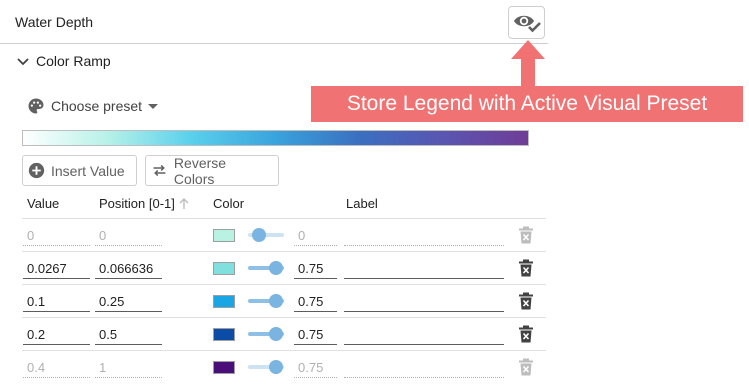 The height and width of the screenshot is (389, 749). Describe the element at coordinates (128, 236) in the screenshot. I see `stop-position-input: 0` at that location.